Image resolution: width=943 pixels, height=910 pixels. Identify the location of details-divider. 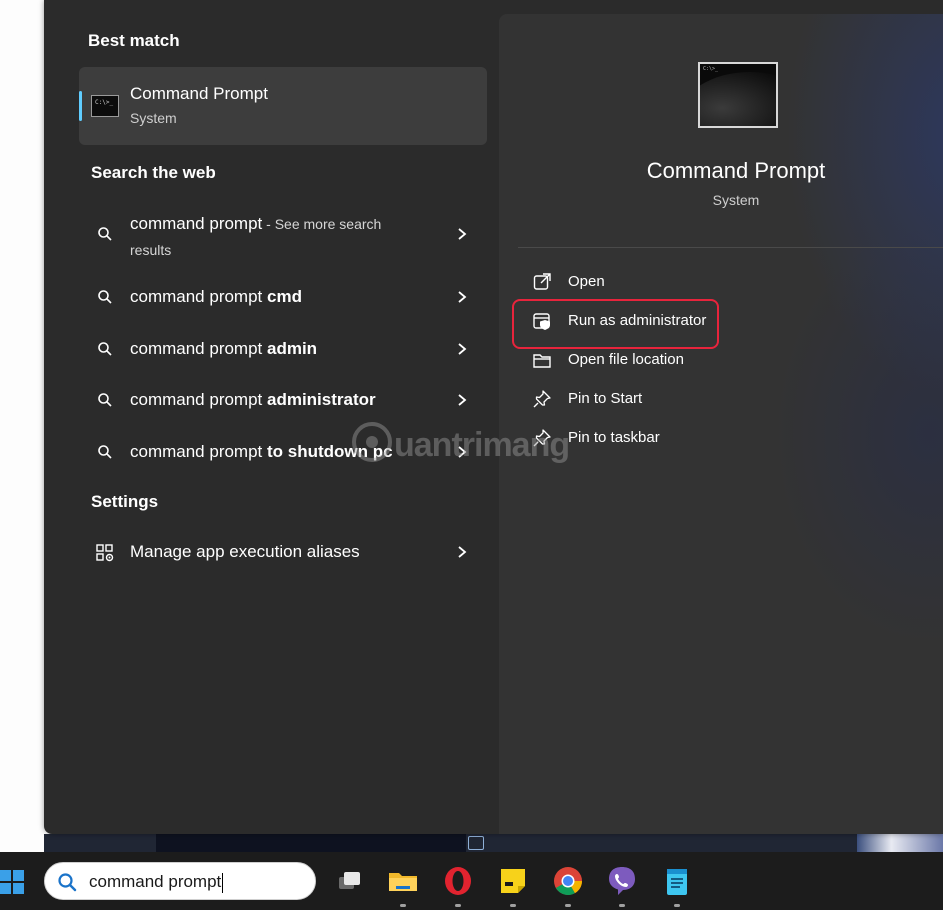
(730, 247).